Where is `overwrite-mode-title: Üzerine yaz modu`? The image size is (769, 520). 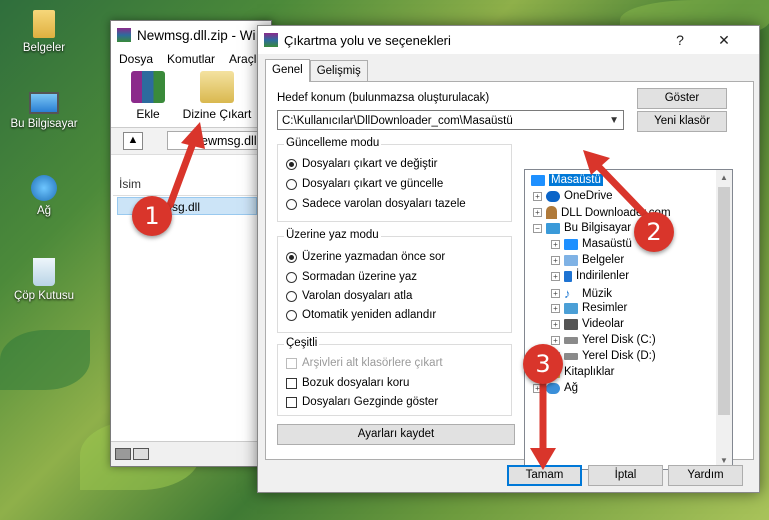
overwrite-mode-title: Üzerine yaz modu is located at coordinates (332, 235).